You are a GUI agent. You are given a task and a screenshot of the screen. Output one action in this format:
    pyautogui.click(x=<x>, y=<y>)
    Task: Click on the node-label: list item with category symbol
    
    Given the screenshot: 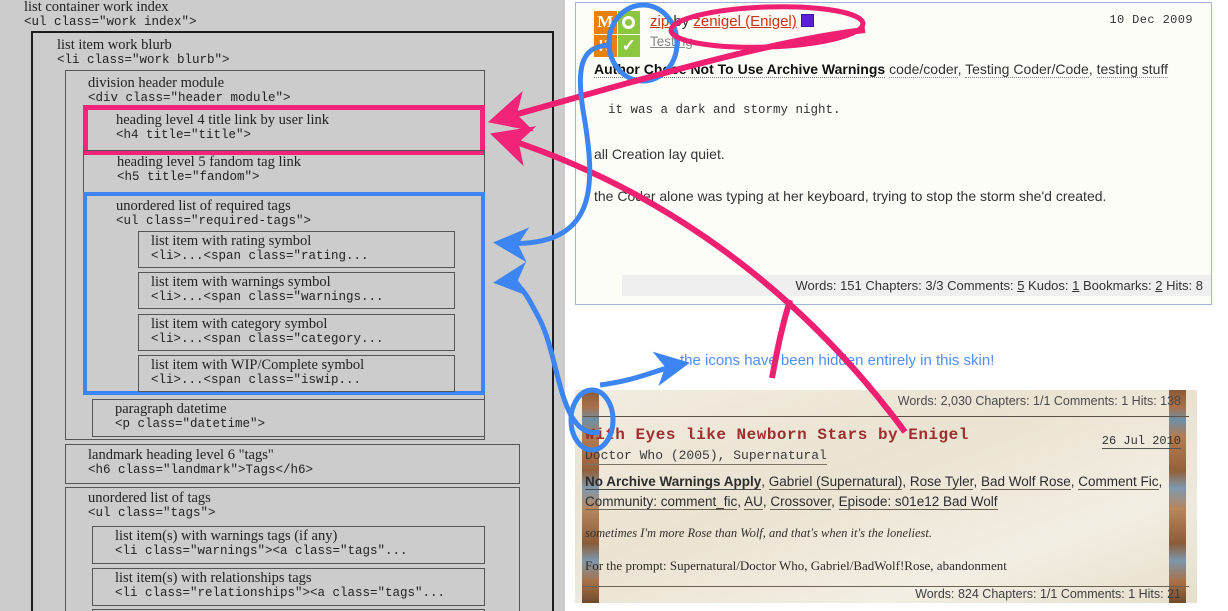 What is the action you would take?
    pyautogui.click(x=239, y=324)
    